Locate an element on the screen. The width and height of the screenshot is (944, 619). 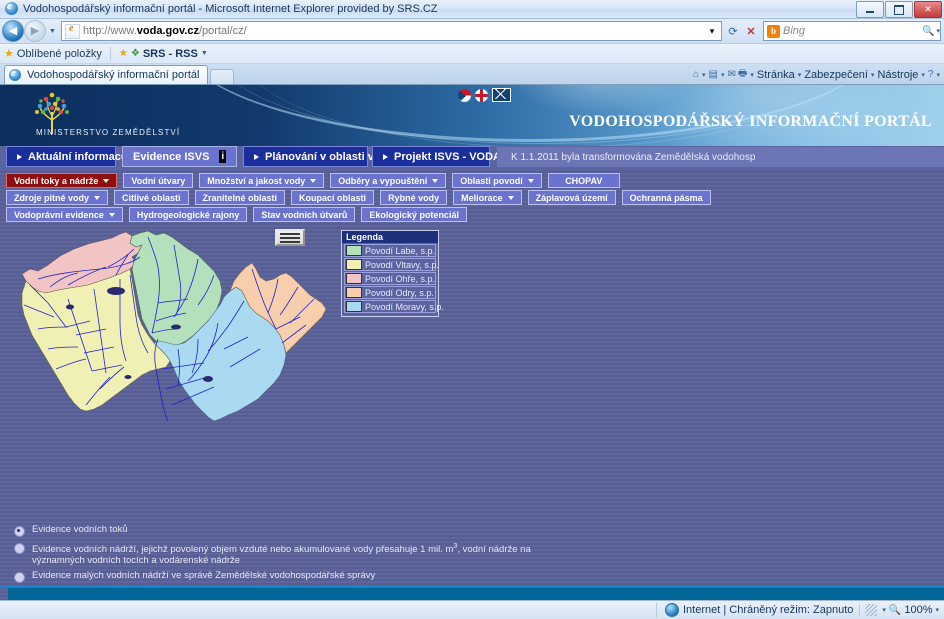
search-box: b Bing 🔍 ▾ is located at coordinates (852, 31).